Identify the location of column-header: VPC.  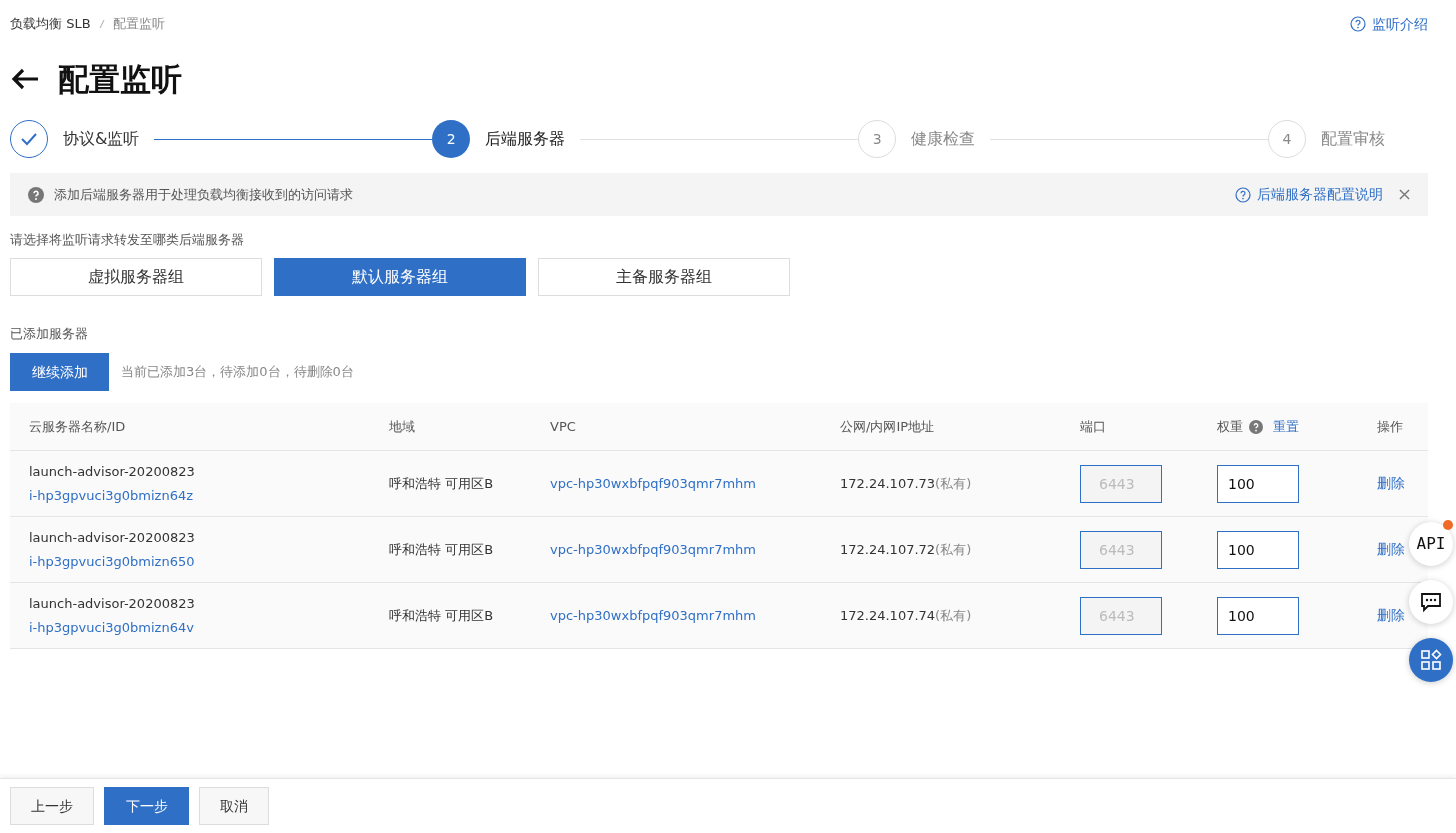
(563, 426).